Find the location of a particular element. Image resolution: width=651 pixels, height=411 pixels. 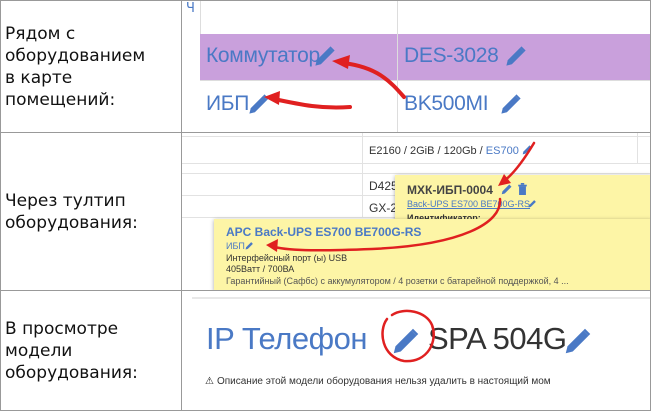

equipment-model-link: DES-3028 is located at coordinates (451, 56).